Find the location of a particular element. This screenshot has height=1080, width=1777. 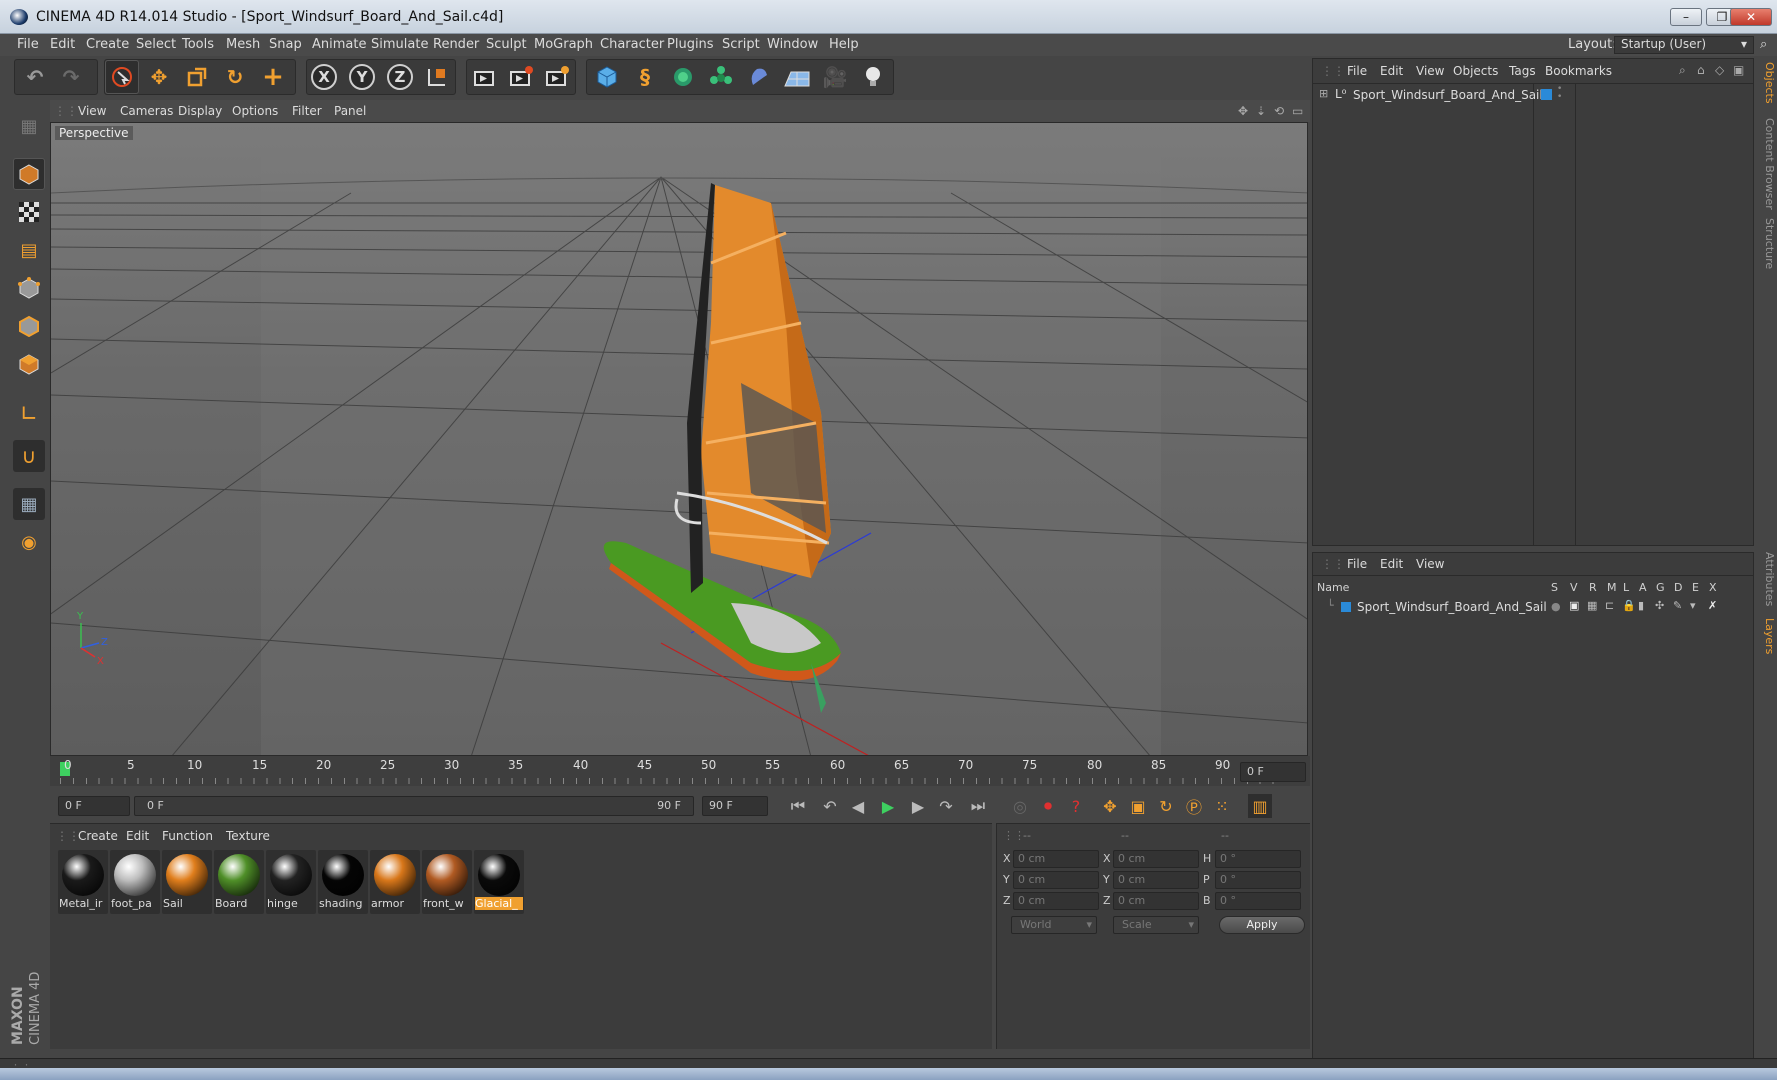

column-deformers: D is located at coordinates (1678, 587).